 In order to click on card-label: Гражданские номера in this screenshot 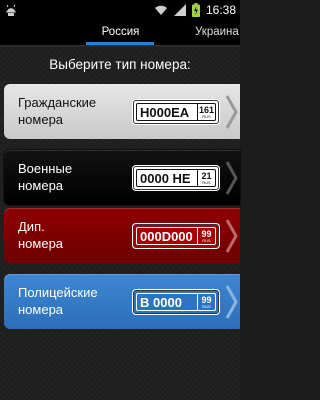, I will do `click(57, 111)`.